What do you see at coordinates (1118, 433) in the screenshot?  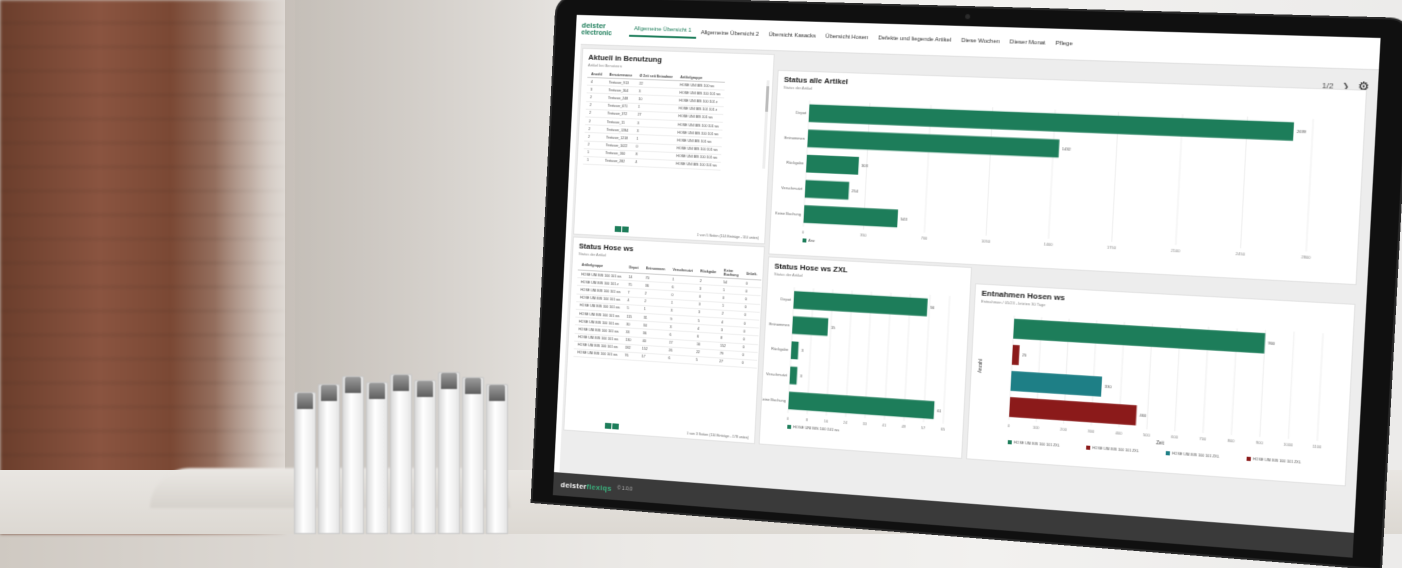 I see `x-tick-label: 400` at bounding box center [1118, 433].